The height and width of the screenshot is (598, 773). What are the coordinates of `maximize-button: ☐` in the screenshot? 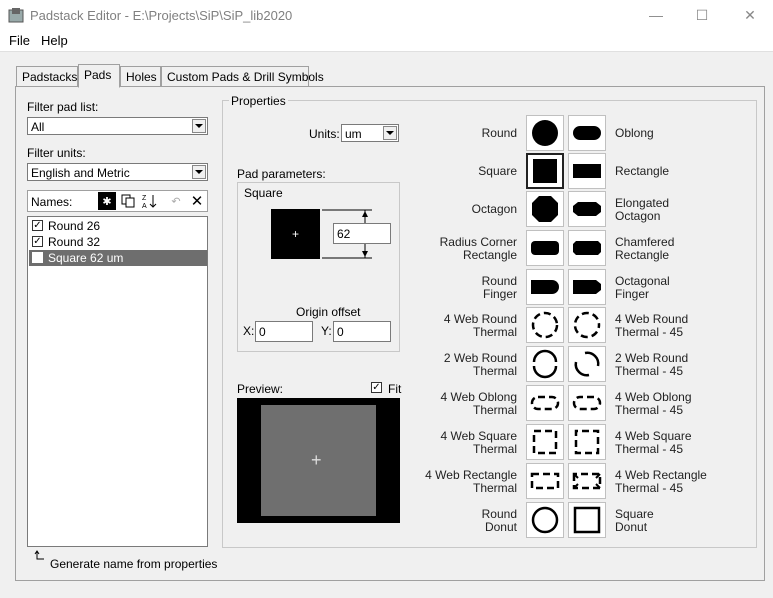 It's located at (702, 15).